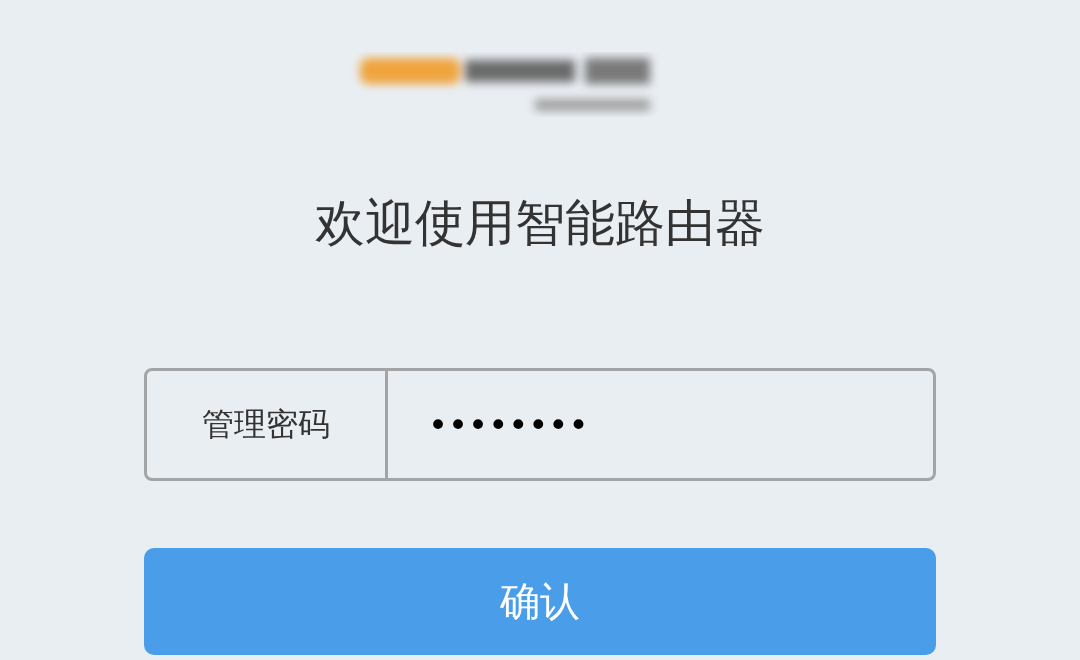 This screenshot has width=1080, height=660. I want to click on password-field: 管理密码 ••••••••, so click(540, 424).